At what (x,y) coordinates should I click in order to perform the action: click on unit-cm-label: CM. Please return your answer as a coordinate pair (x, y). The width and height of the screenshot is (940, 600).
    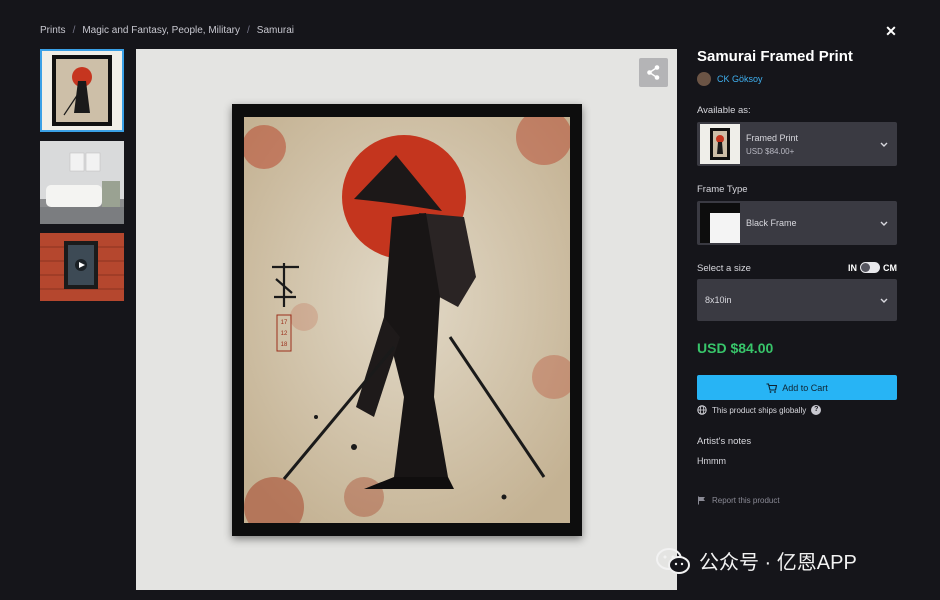
    Looking at the image, I should click on (890, 268).